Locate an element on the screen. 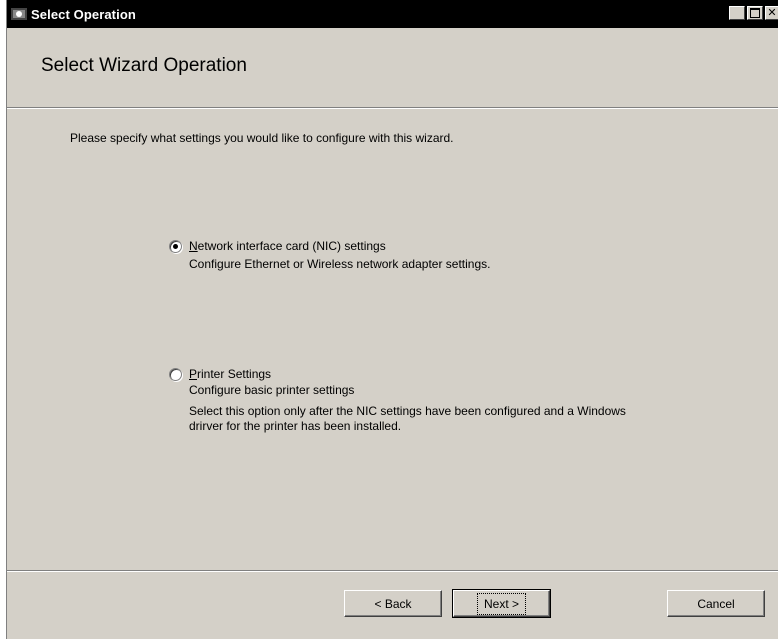  nic-settings-accelerator: N is located at coordinates (193, 246).